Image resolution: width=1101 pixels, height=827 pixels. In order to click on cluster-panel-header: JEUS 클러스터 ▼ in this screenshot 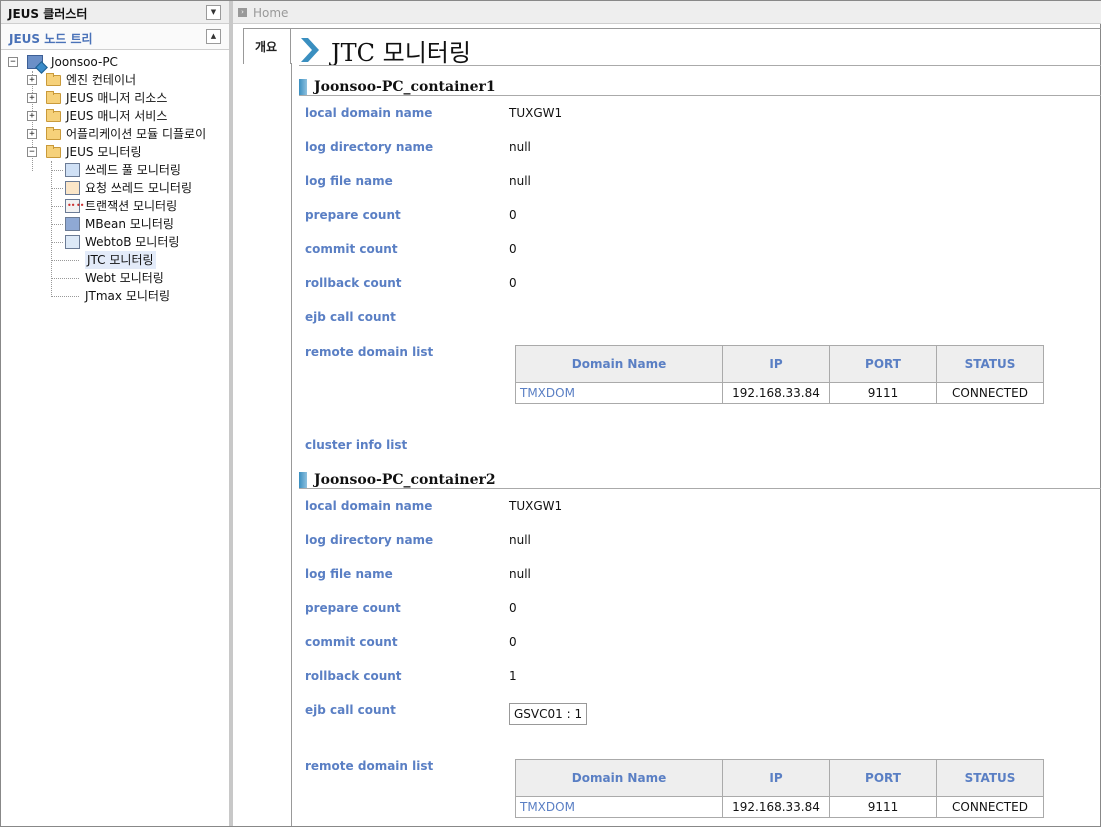, I will do `click(115, 12)`.